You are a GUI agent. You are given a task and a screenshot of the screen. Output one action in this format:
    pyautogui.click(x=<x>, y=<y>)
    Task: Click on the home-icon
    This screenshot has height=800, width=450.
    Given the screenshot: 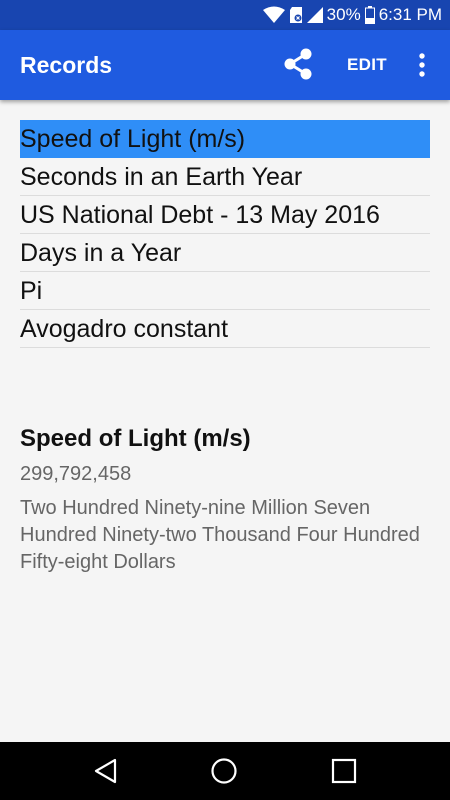 What is the action you would take?
    pyautogui.click(x=224, y=773)
    